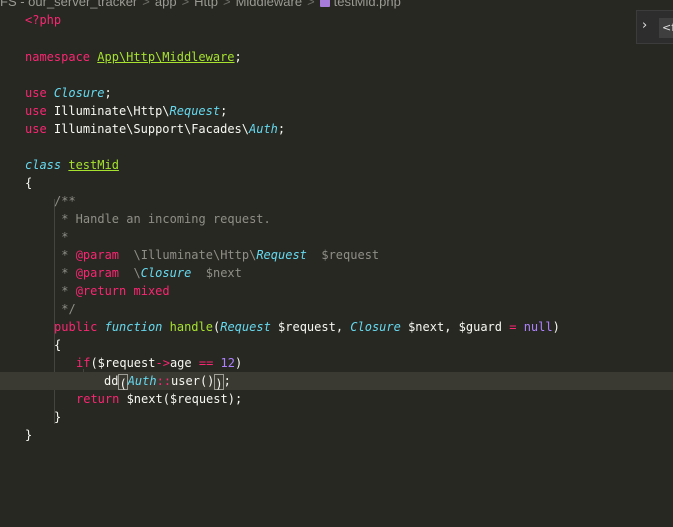 The image size is (673, 527). I want to click on constant: null, so click(538, 327).